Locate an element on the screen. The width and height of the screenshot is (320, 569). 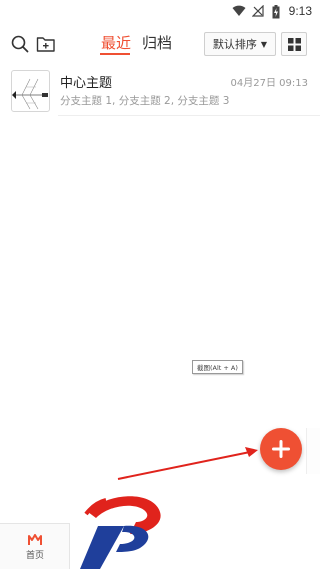
screenshot-tooltip: 截图(Alt + A) is located at coordinates (217, 367).